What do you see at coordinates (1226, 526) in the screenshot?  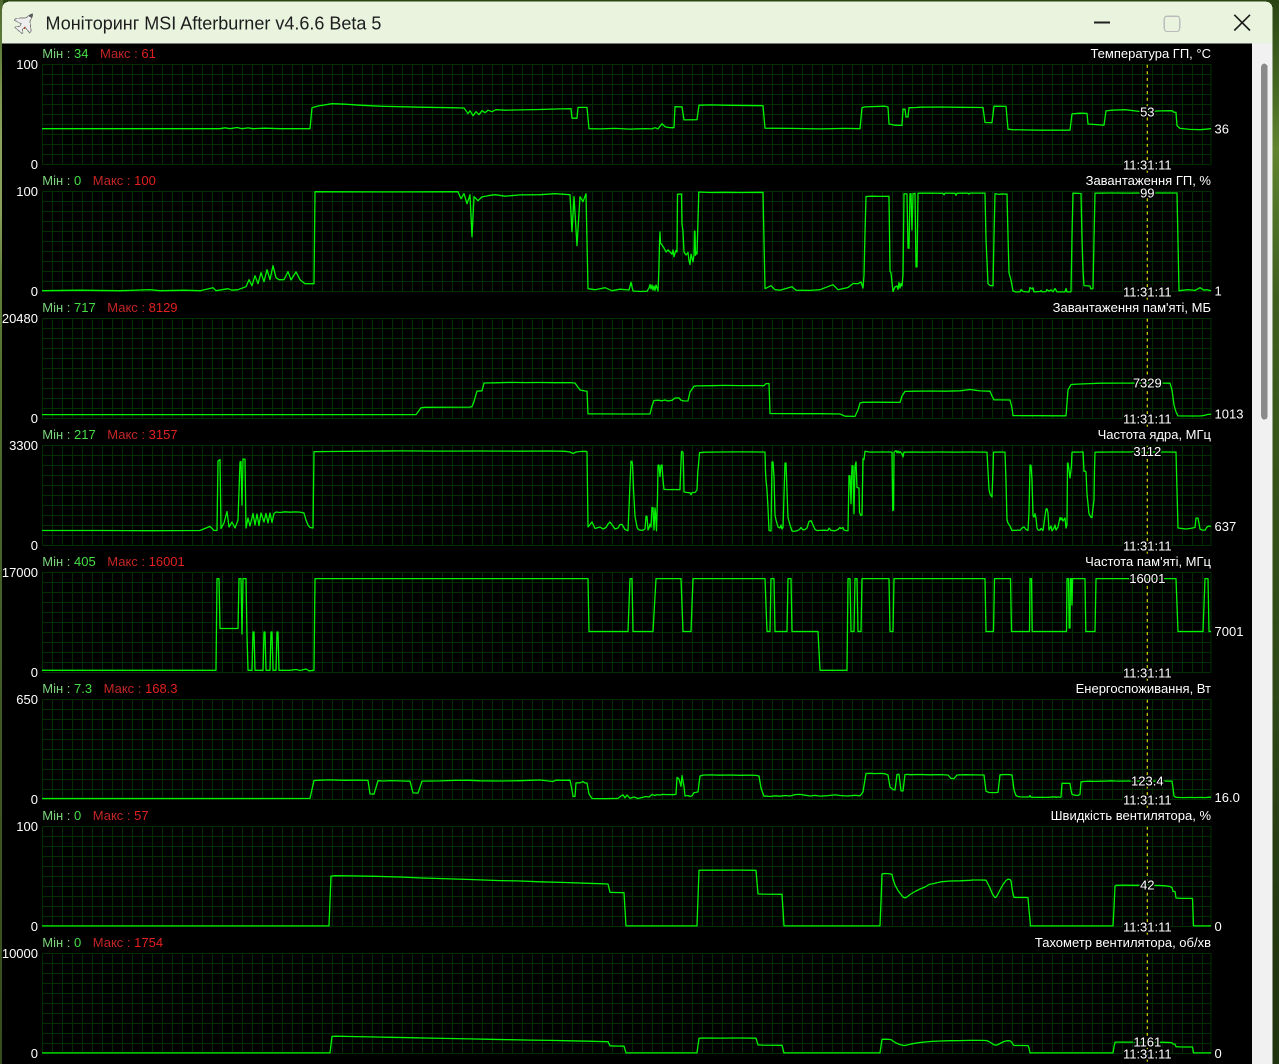 I see `svg-text: 637` at bounding box center [1226, 526].